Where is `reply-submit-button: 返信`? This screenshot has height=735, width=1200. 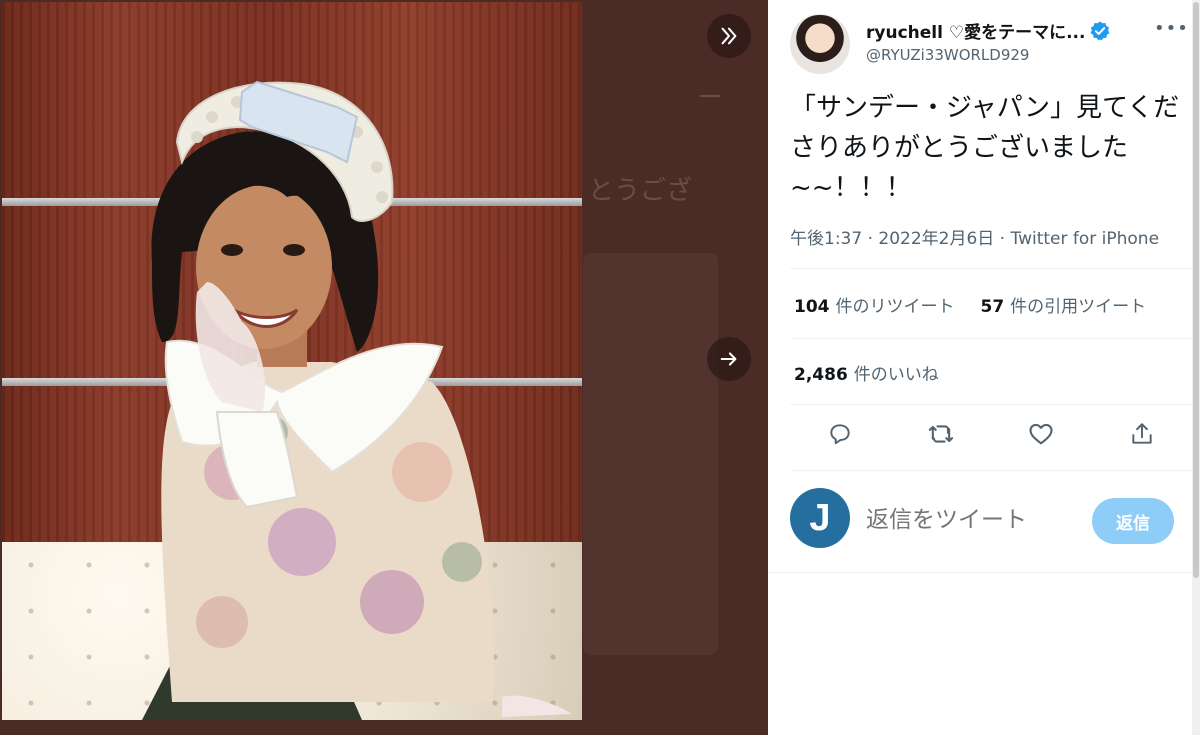
reply-submit-button: 返信 is located at coordinates (1133, 521).